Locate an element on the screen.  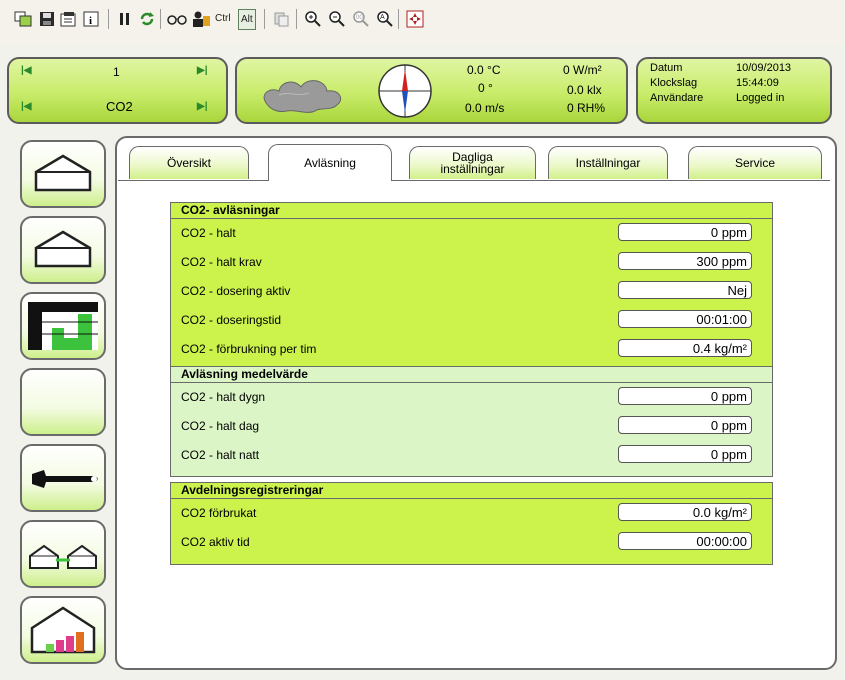
row-label: CO2 - halt dygn is located at coordinates (223, 397).